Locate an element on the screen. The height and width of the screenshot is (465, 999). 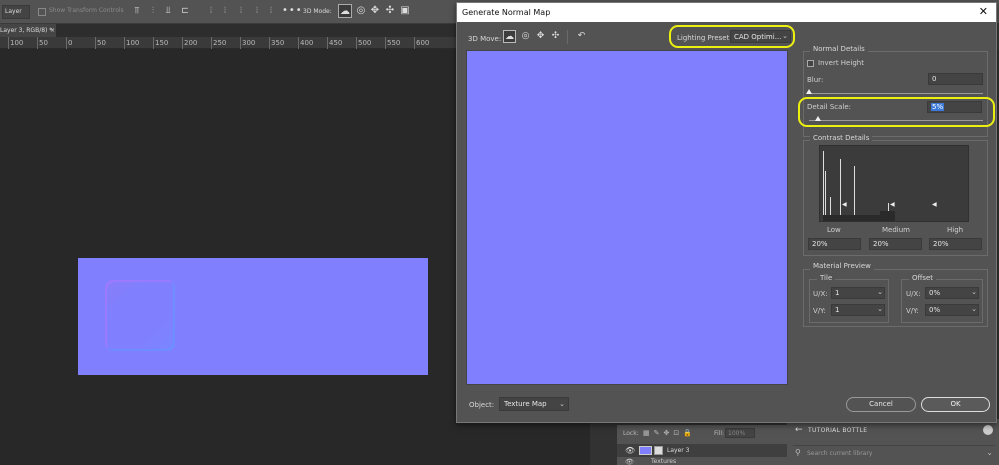
layer-row: 👁 Layer 3 is located at coordinates (702, 450).